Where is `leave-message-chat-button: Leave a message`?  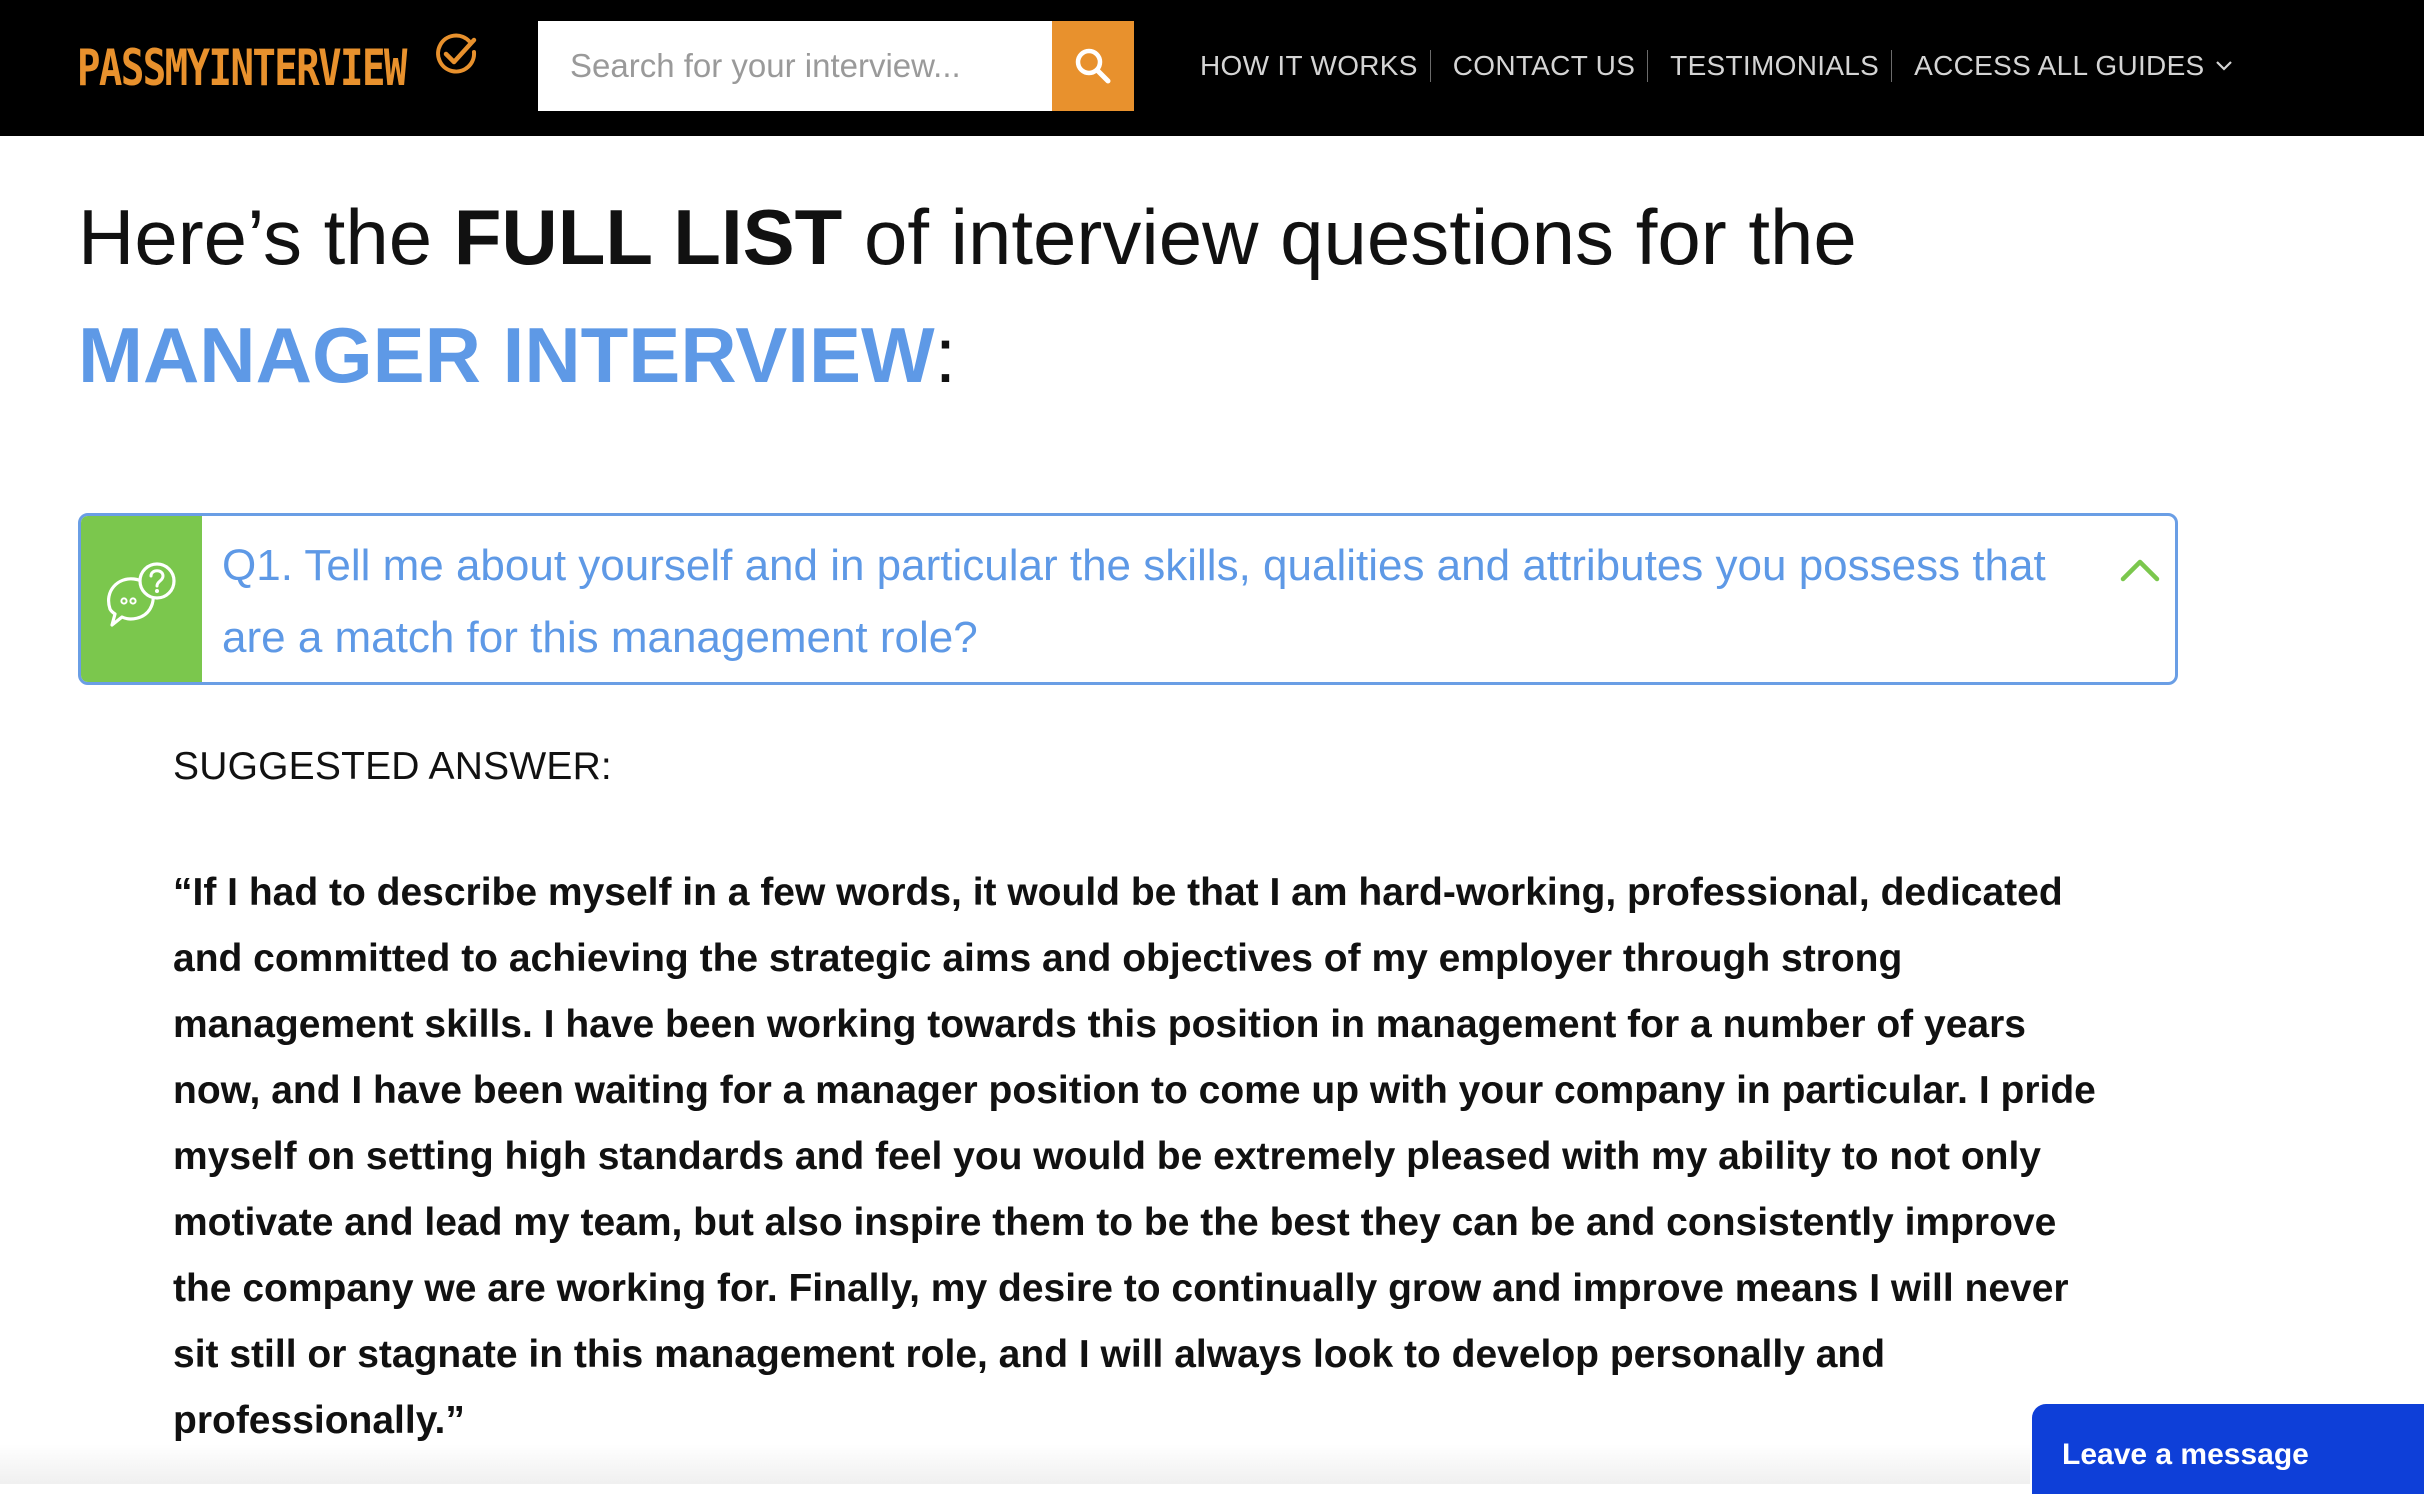 leave-message-chat-button: Leave a message is located at coordinates (2228, 1449).